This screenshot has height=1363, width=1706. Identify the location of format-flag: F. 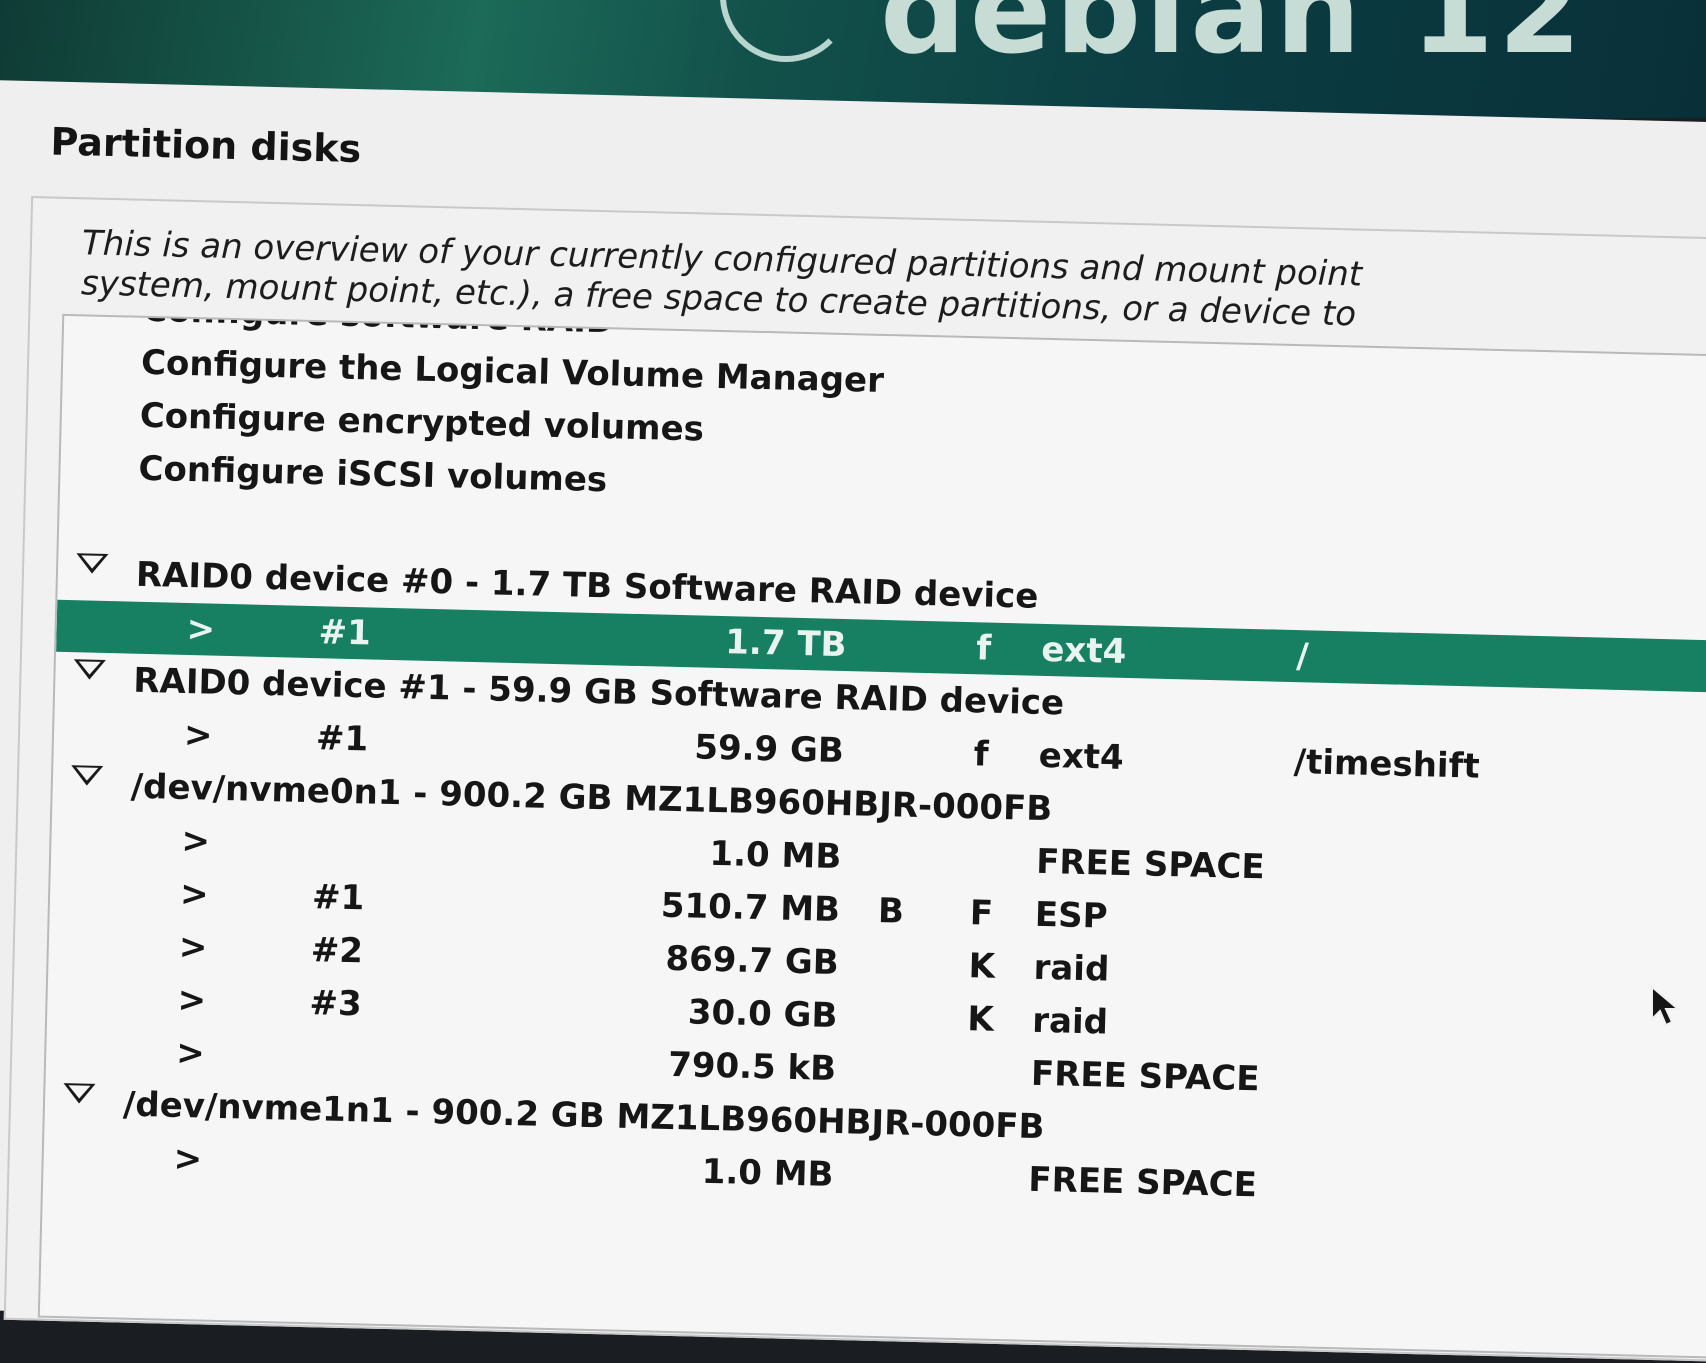
(981, 913).